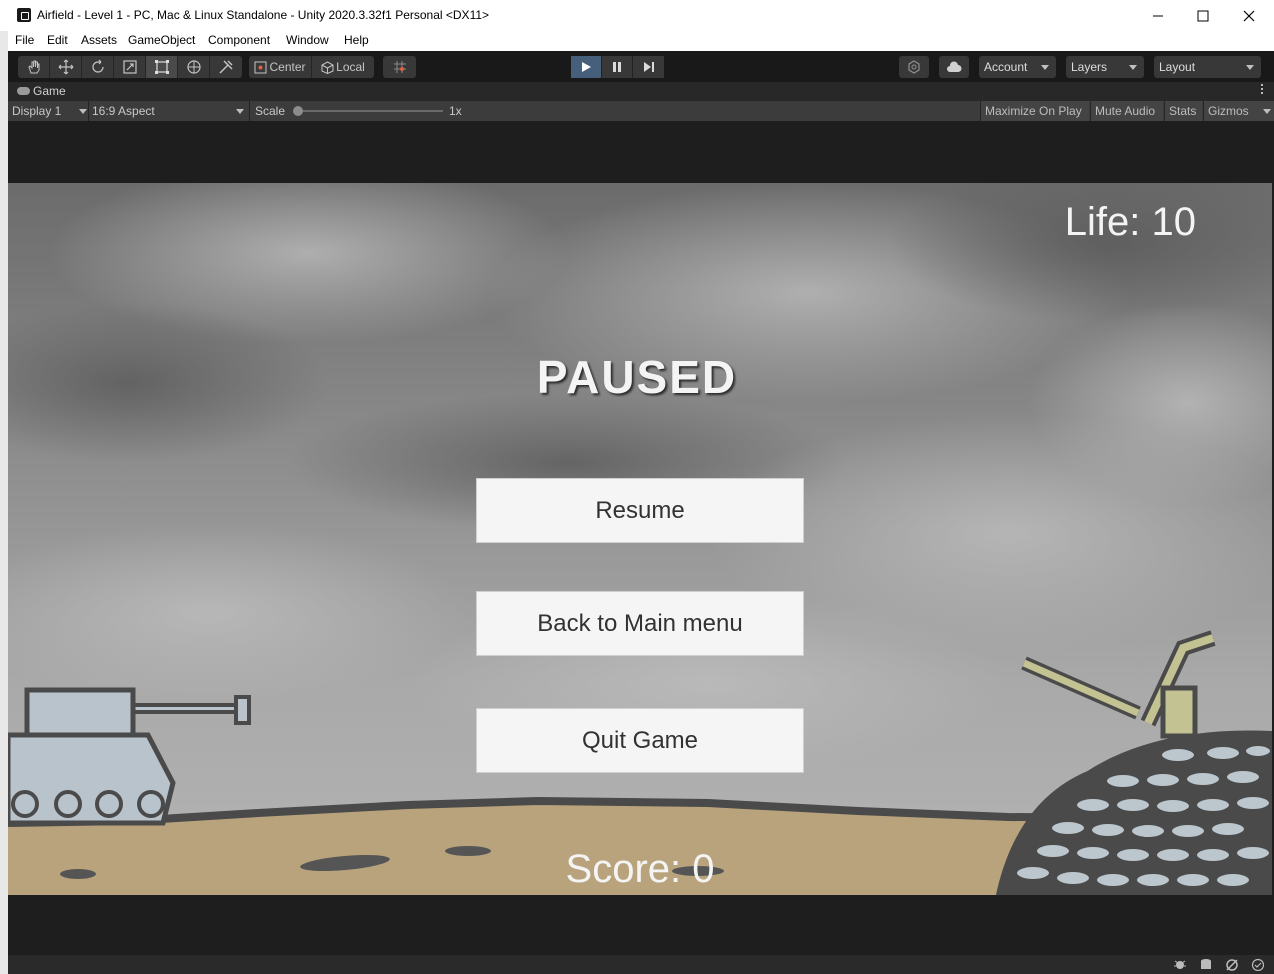 This screenshot has height=974, width=1274. Describe the element at coordinates (37, 111) in the screenshot. I see `display-label: Display 1` at that location.